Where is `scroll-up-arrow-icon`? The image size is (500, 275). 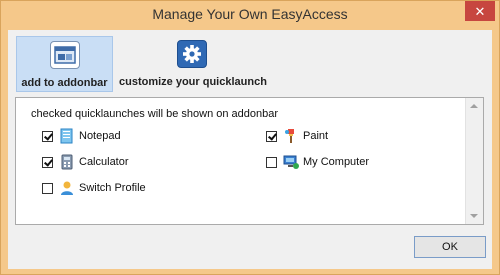
scroll-up-arrow-icon is located at coordinates (474, 106).